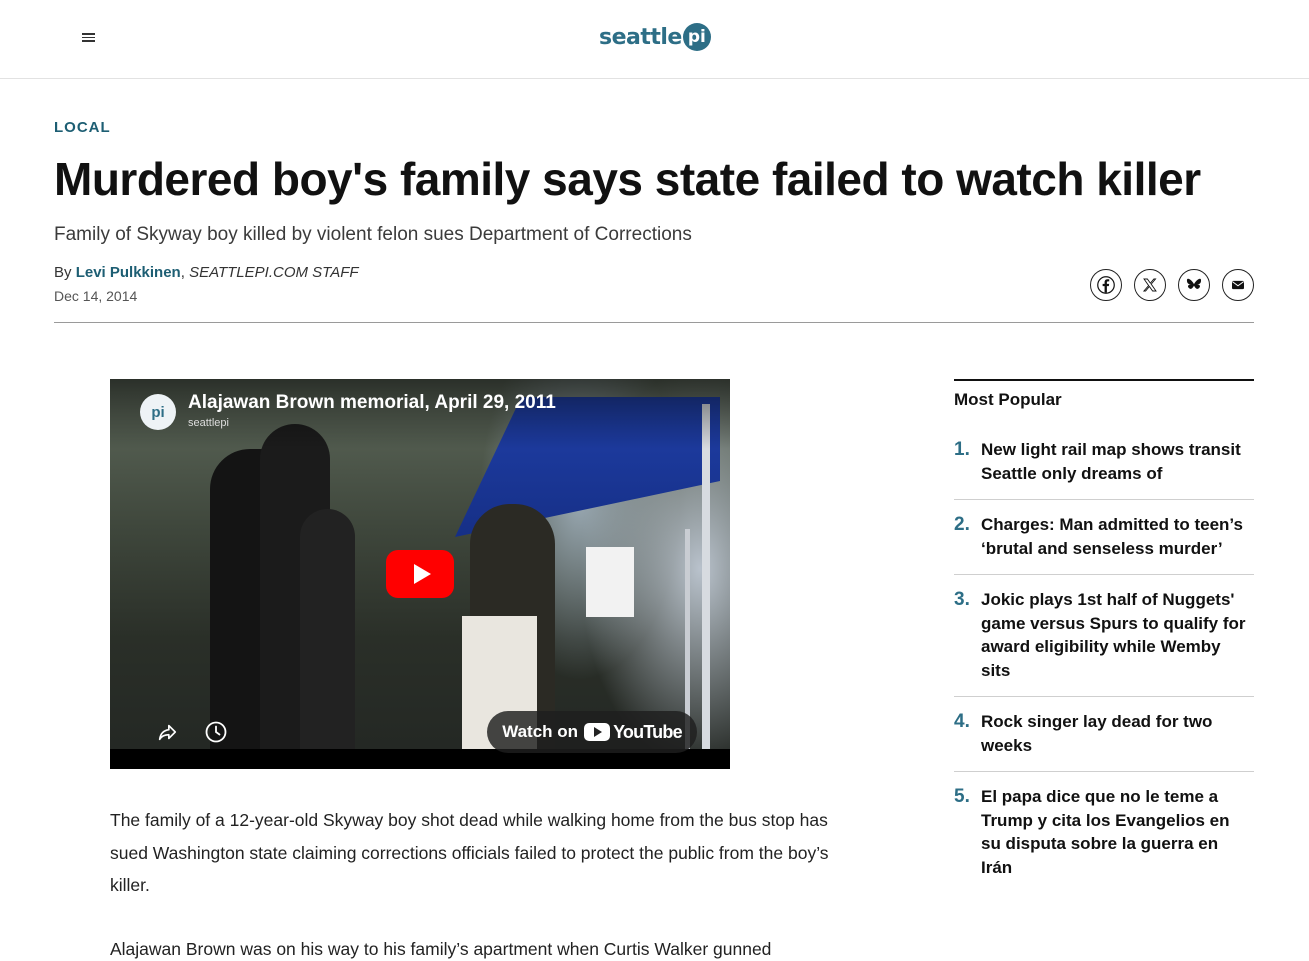  I want to click on youtube-wordmark: YouTube, so click(648, 731).